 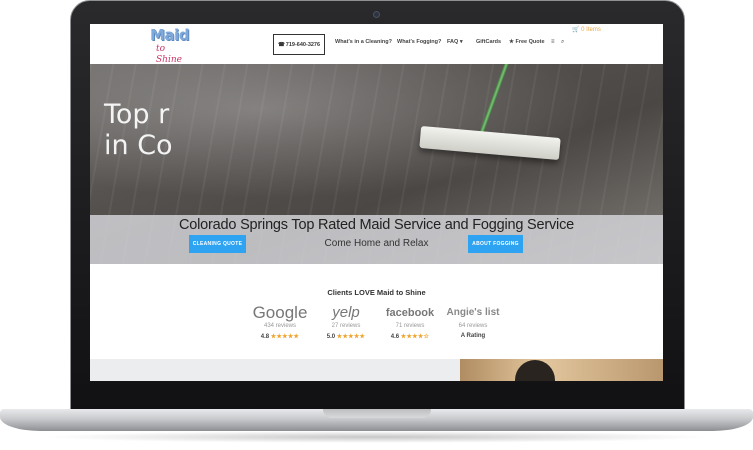 I want to click on nav-item-free-quote: ★ Free Quote, so click(x=527, y=42).